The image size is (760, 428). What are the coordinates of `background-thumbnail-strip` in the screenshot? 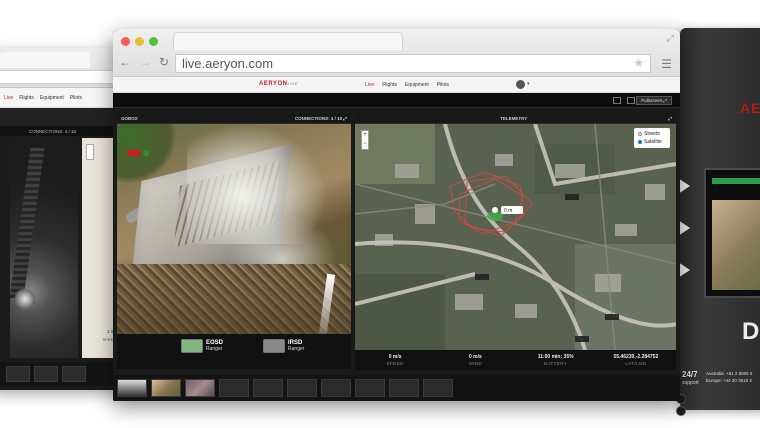 It's located at (65, 374).